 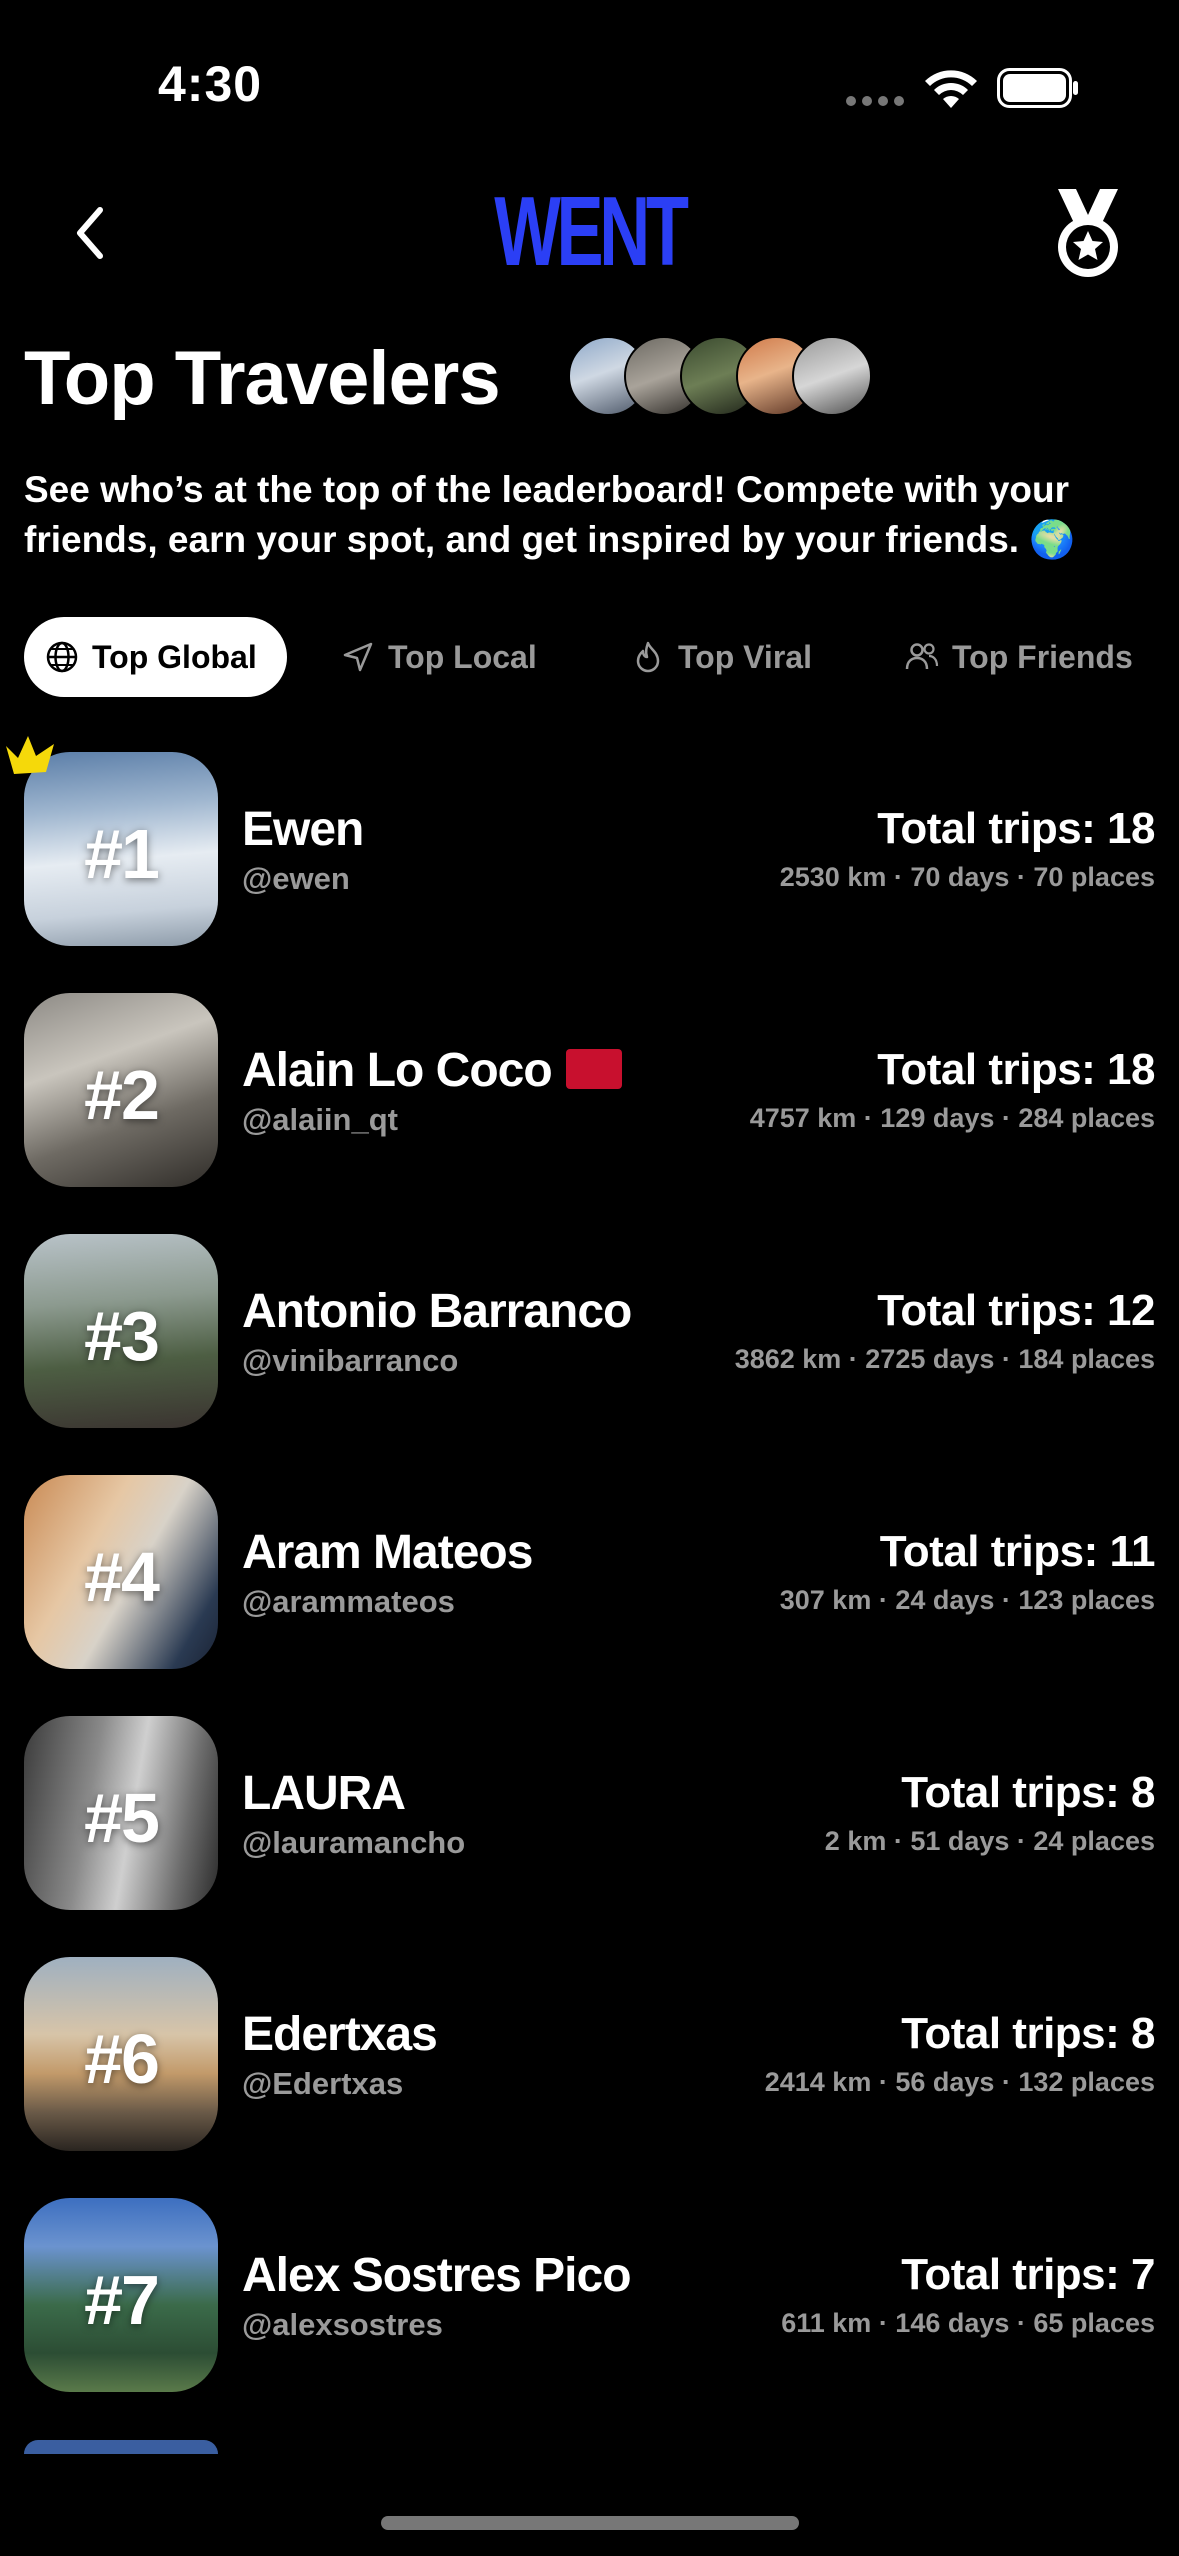 I want to click on tab-top-friends: Top Friends, so click(x=1018, y=657).